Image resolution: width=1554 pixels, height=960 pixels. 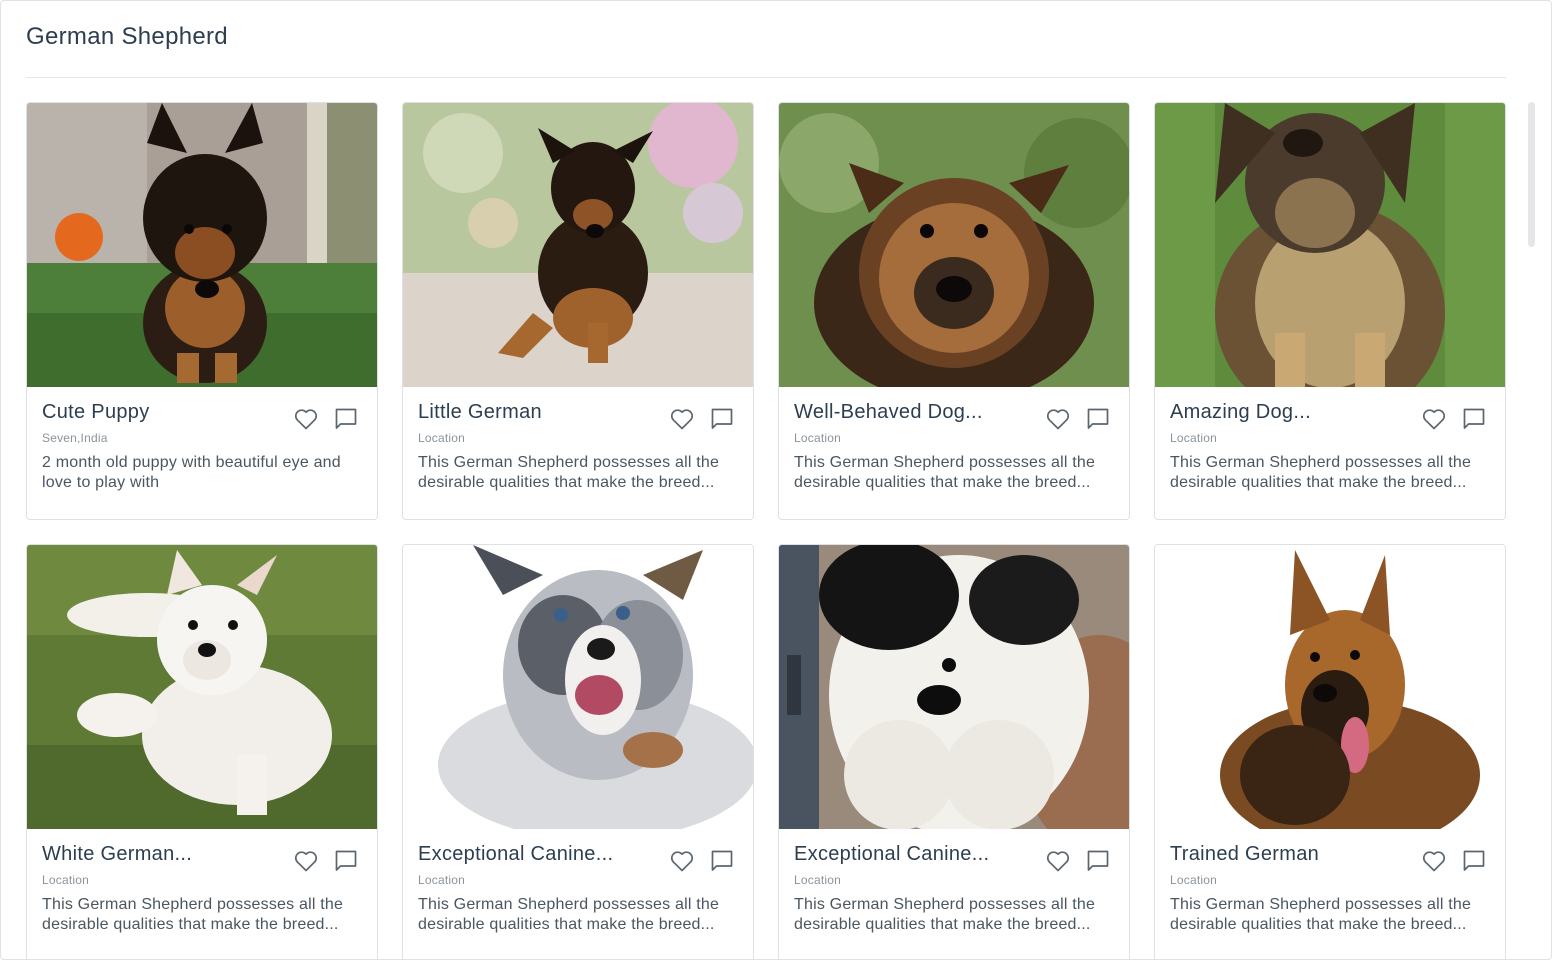 I want to click on card-title: Little German, so click(x=480, y=412).